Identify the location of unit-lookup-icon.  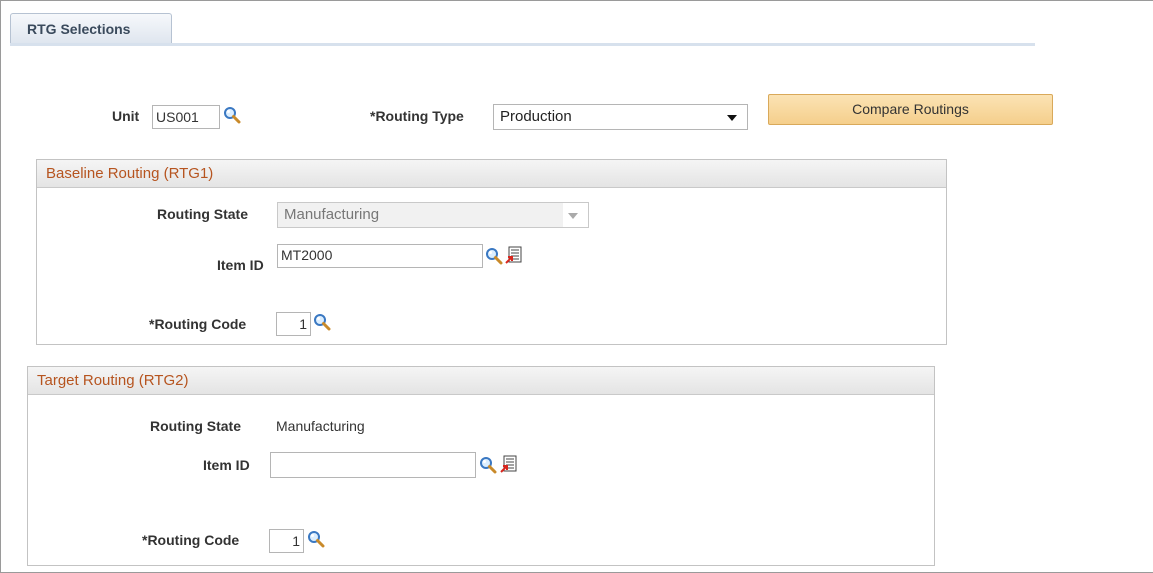
(232, 115).